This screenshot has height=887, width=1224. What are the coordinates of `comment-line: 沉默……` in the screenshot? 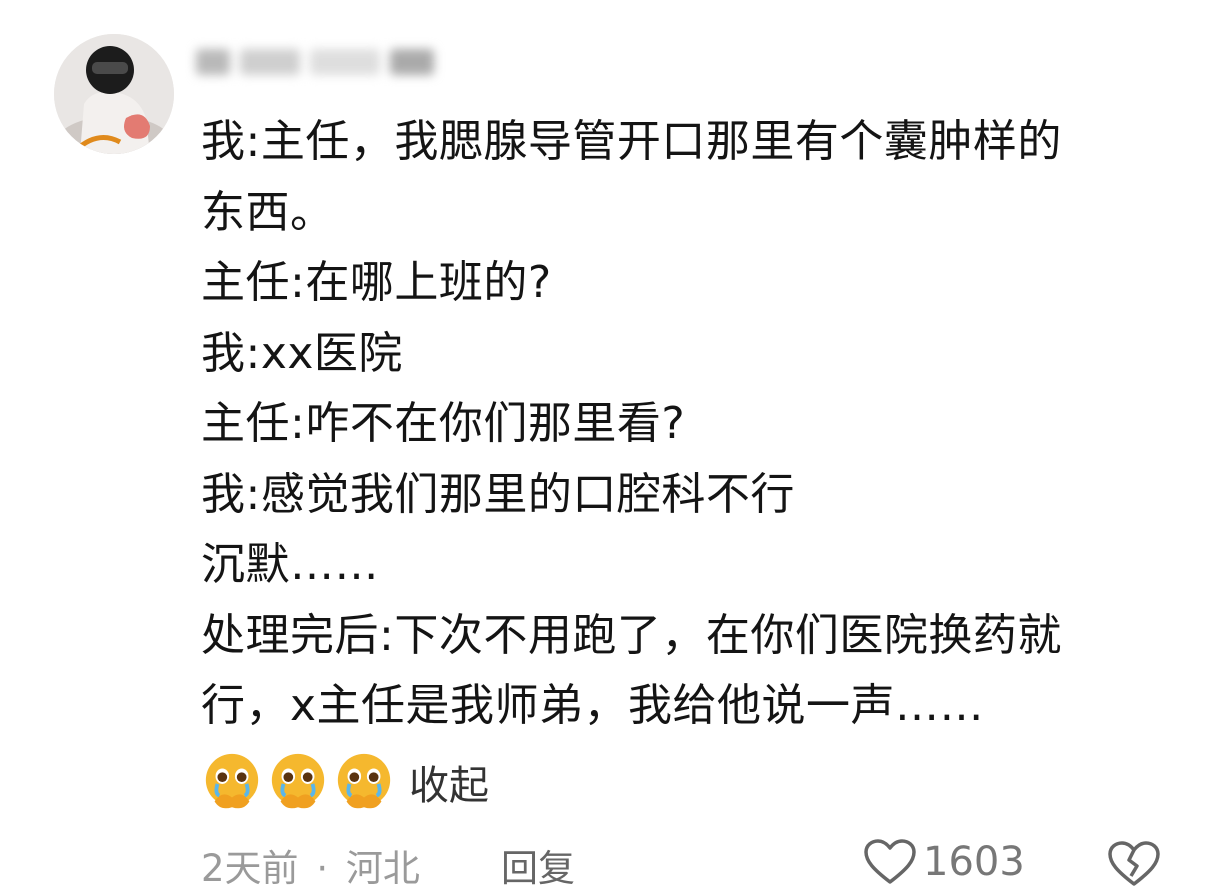 It's located at (290, 564).